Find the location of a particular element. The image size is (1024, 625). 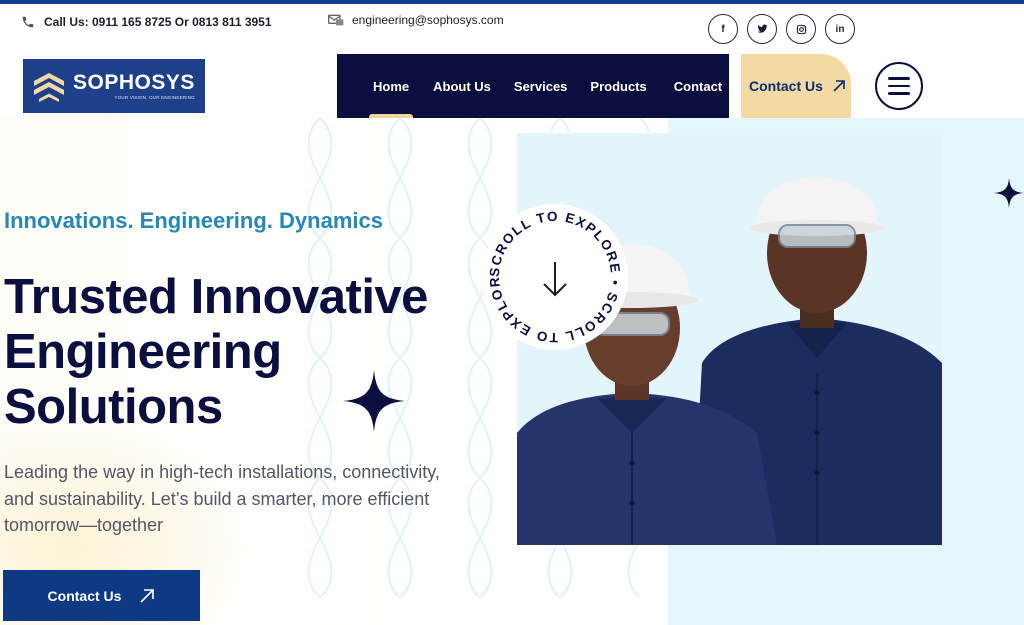

top-accent-rule is located at coordinates (512, 2).